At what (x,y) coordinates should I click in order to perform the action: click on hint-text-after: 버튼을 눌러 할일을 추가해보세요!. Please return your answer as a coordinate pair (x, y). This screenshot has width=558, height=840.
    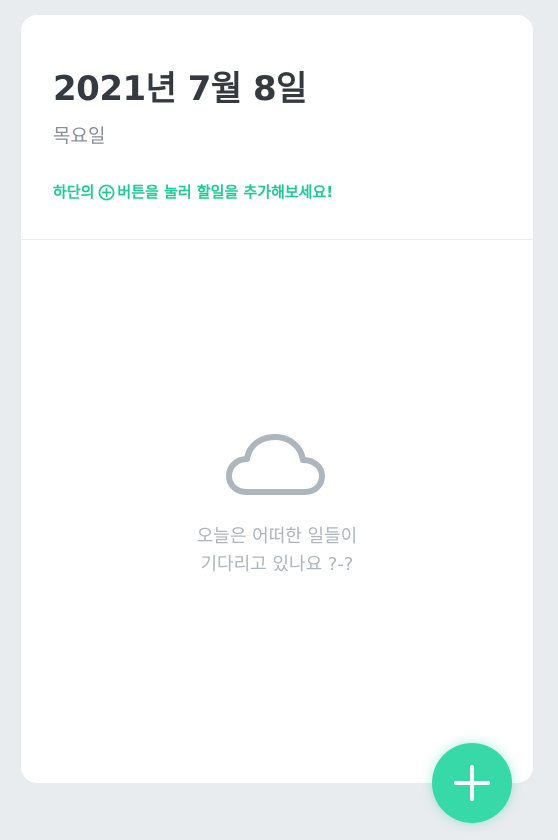
    Looking at the image, I should click on (225, 192).